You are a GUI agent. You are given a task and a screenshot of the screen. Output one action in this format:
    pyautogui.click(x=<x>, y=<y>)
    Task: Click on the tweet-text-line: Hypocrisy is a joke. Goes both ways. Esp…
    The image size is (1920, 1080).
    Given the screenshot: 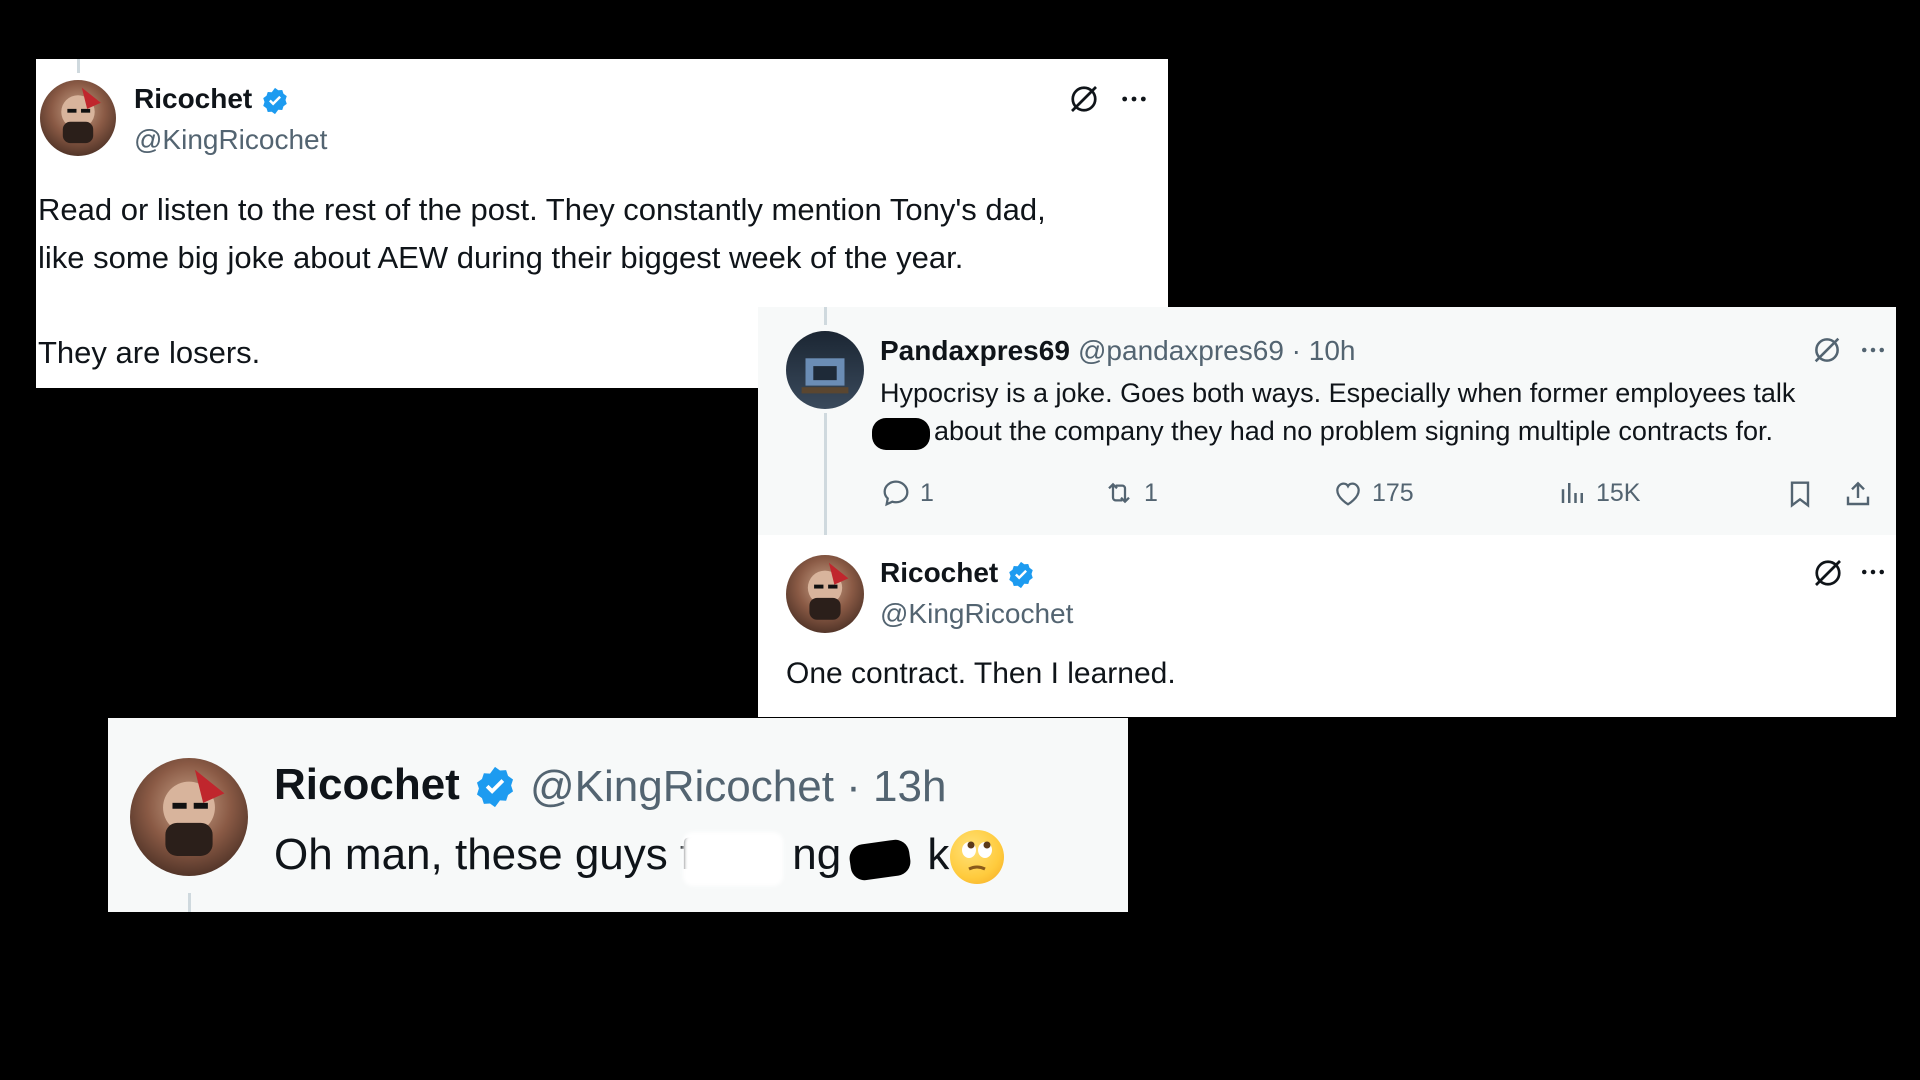 What is the action you would take?
    pyautogui.click(x=1338, y=393)
    